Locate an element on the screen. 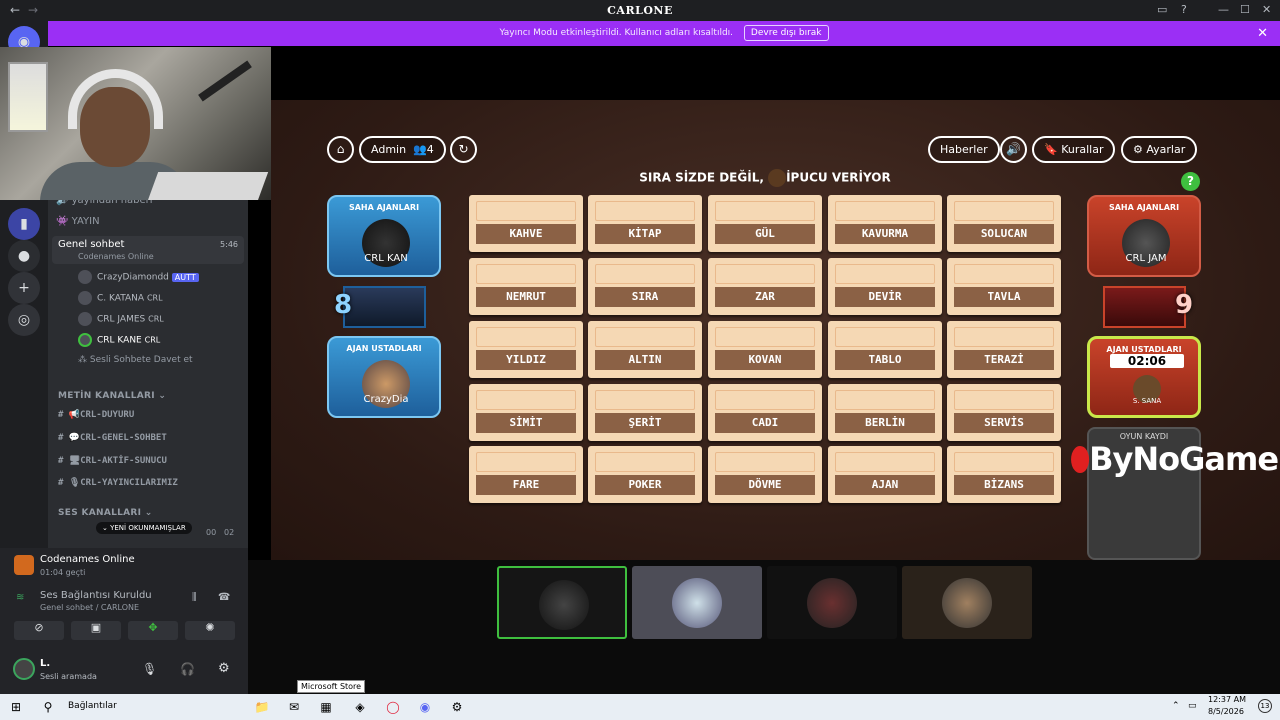 Image resolution: width=1280 pixels, height=720 pixels. taskbar-search-label: Bağlantılar is located at coordinates (92, 706).